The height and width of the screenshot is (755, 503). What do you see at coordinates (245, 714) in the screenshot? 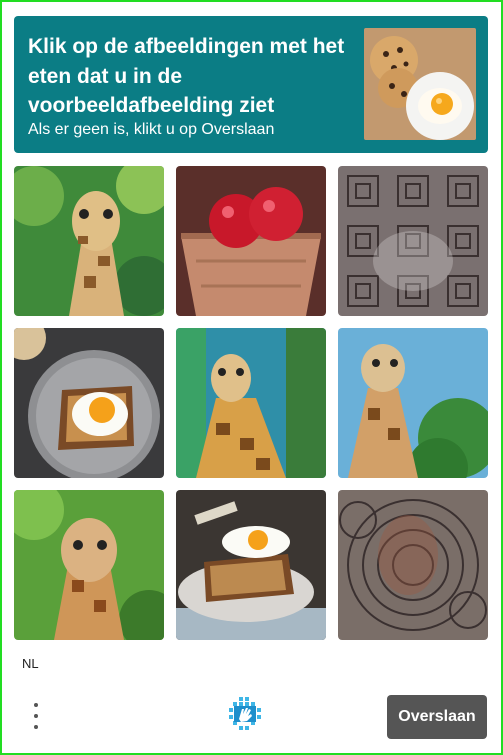
I see `hcaptcha-logo-icon` at bounding box center [245, 714].